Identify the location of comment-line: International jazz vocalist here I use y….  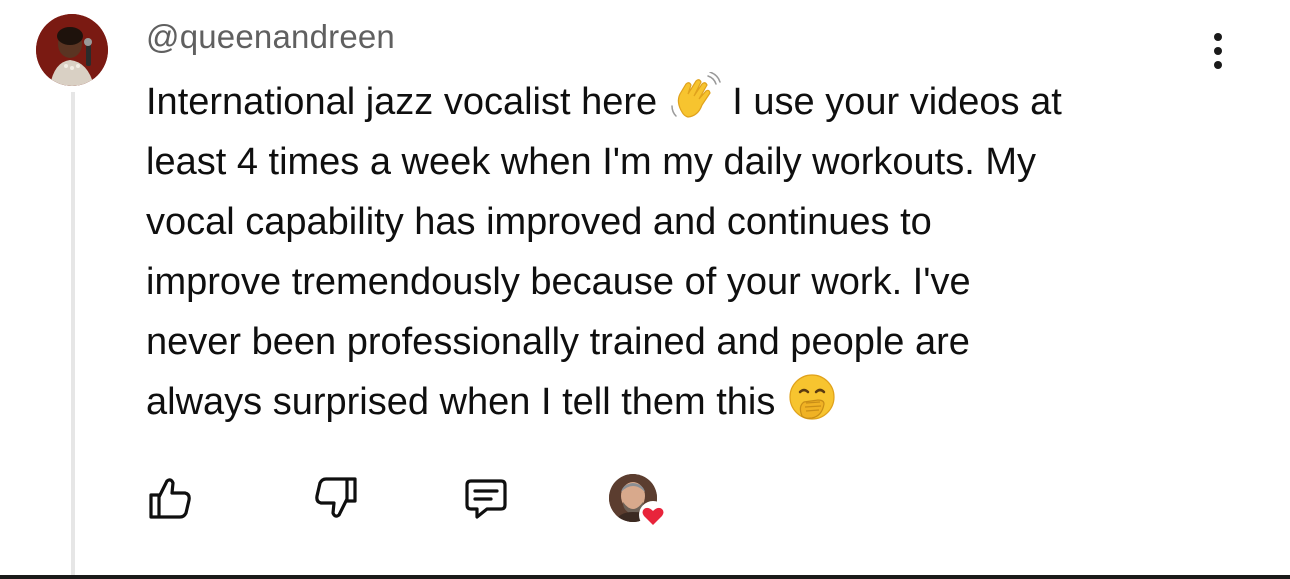
(676, 101).